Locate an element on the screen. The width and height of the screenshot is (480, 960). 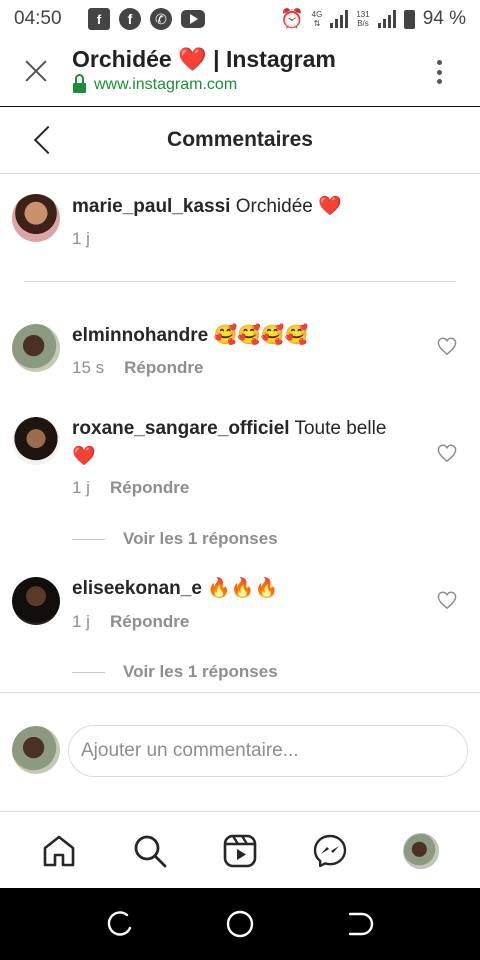
youtube-icon is located at coordinates (193, 19).